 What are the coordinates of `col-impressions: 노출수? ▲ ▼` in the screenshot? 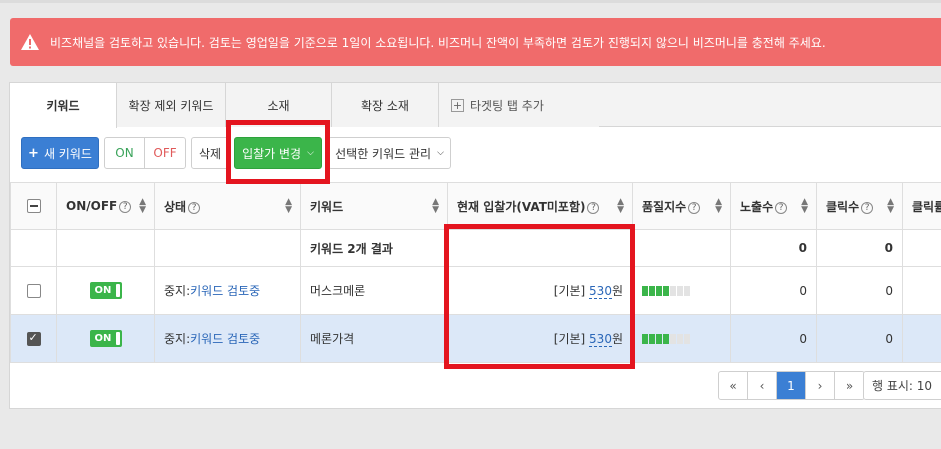 It's located at (773, 206).